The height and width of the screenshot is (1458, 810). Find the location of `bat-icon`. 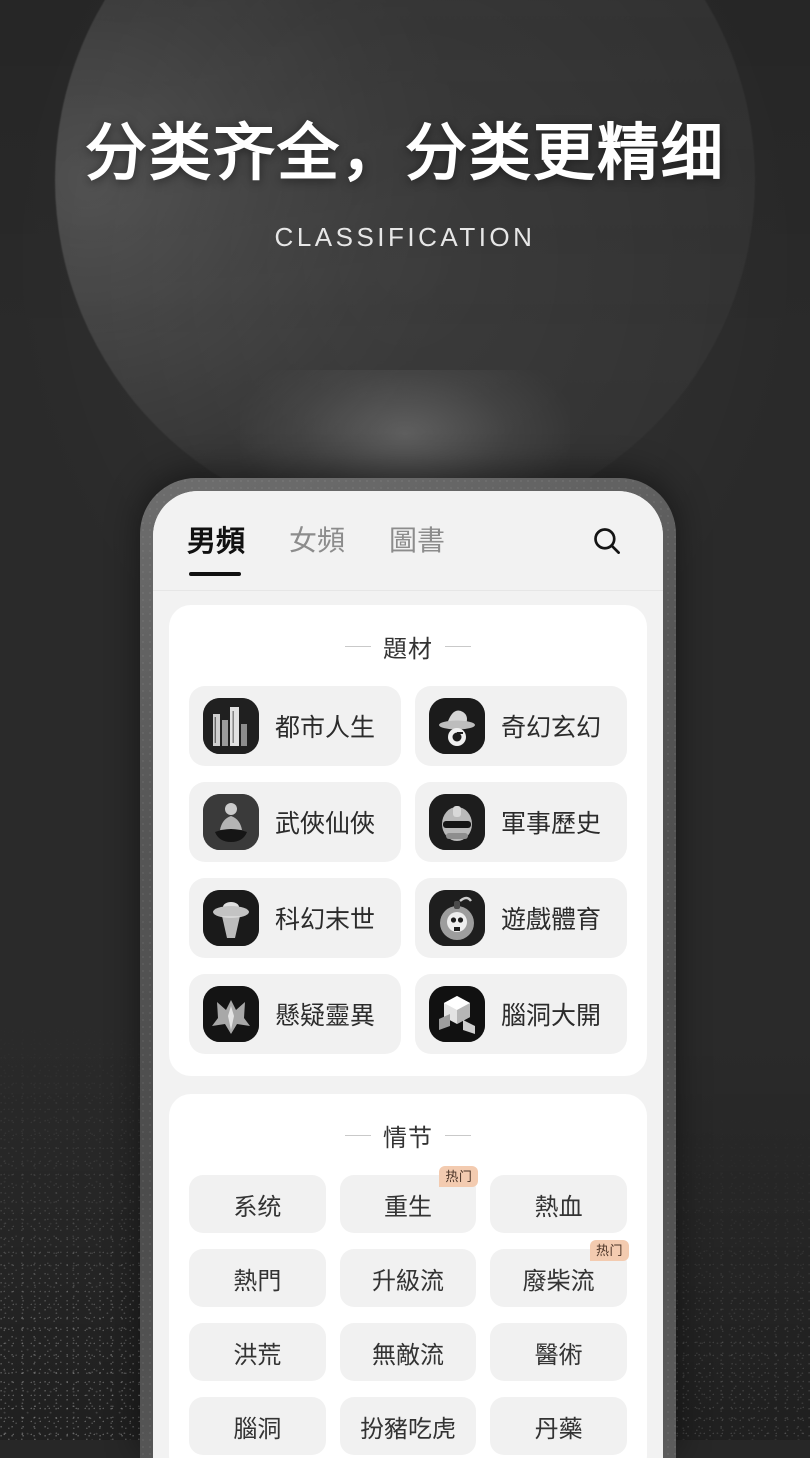

bat-icon is located at coordinates (231, 1014).